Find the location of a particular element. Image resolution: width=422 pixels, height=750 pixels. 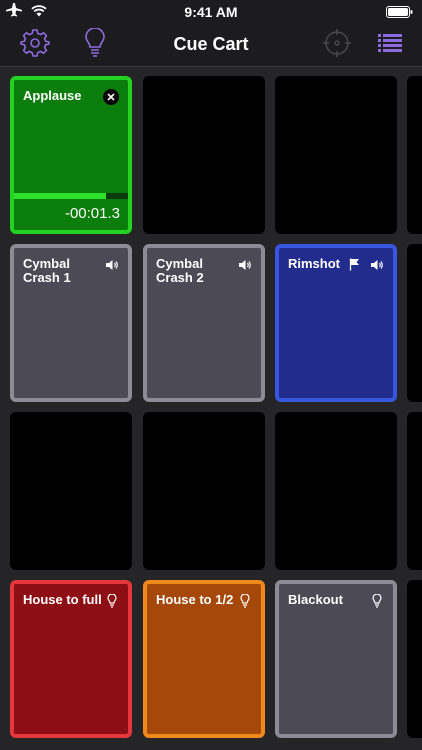

playback-progress is located at coordinates (71, 196).